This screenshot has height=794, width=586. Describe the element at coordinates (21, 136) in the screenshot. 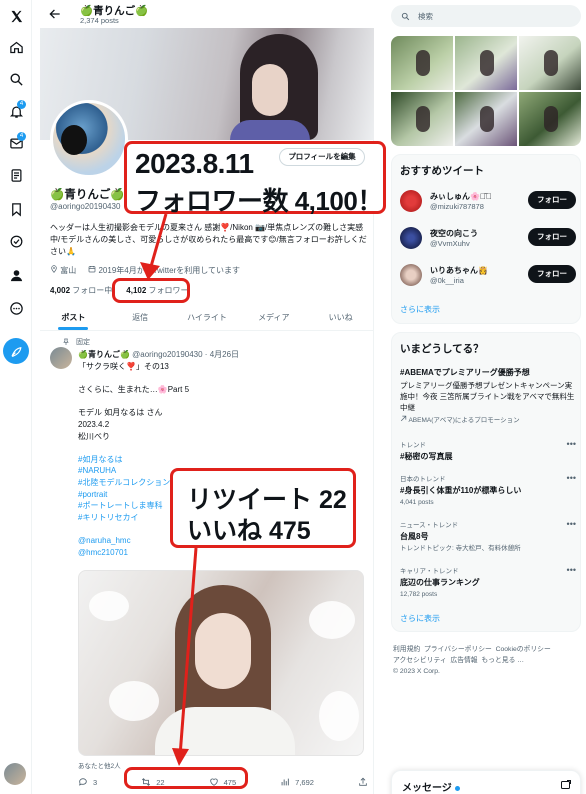

I see `messages-badge: 4` at that location.